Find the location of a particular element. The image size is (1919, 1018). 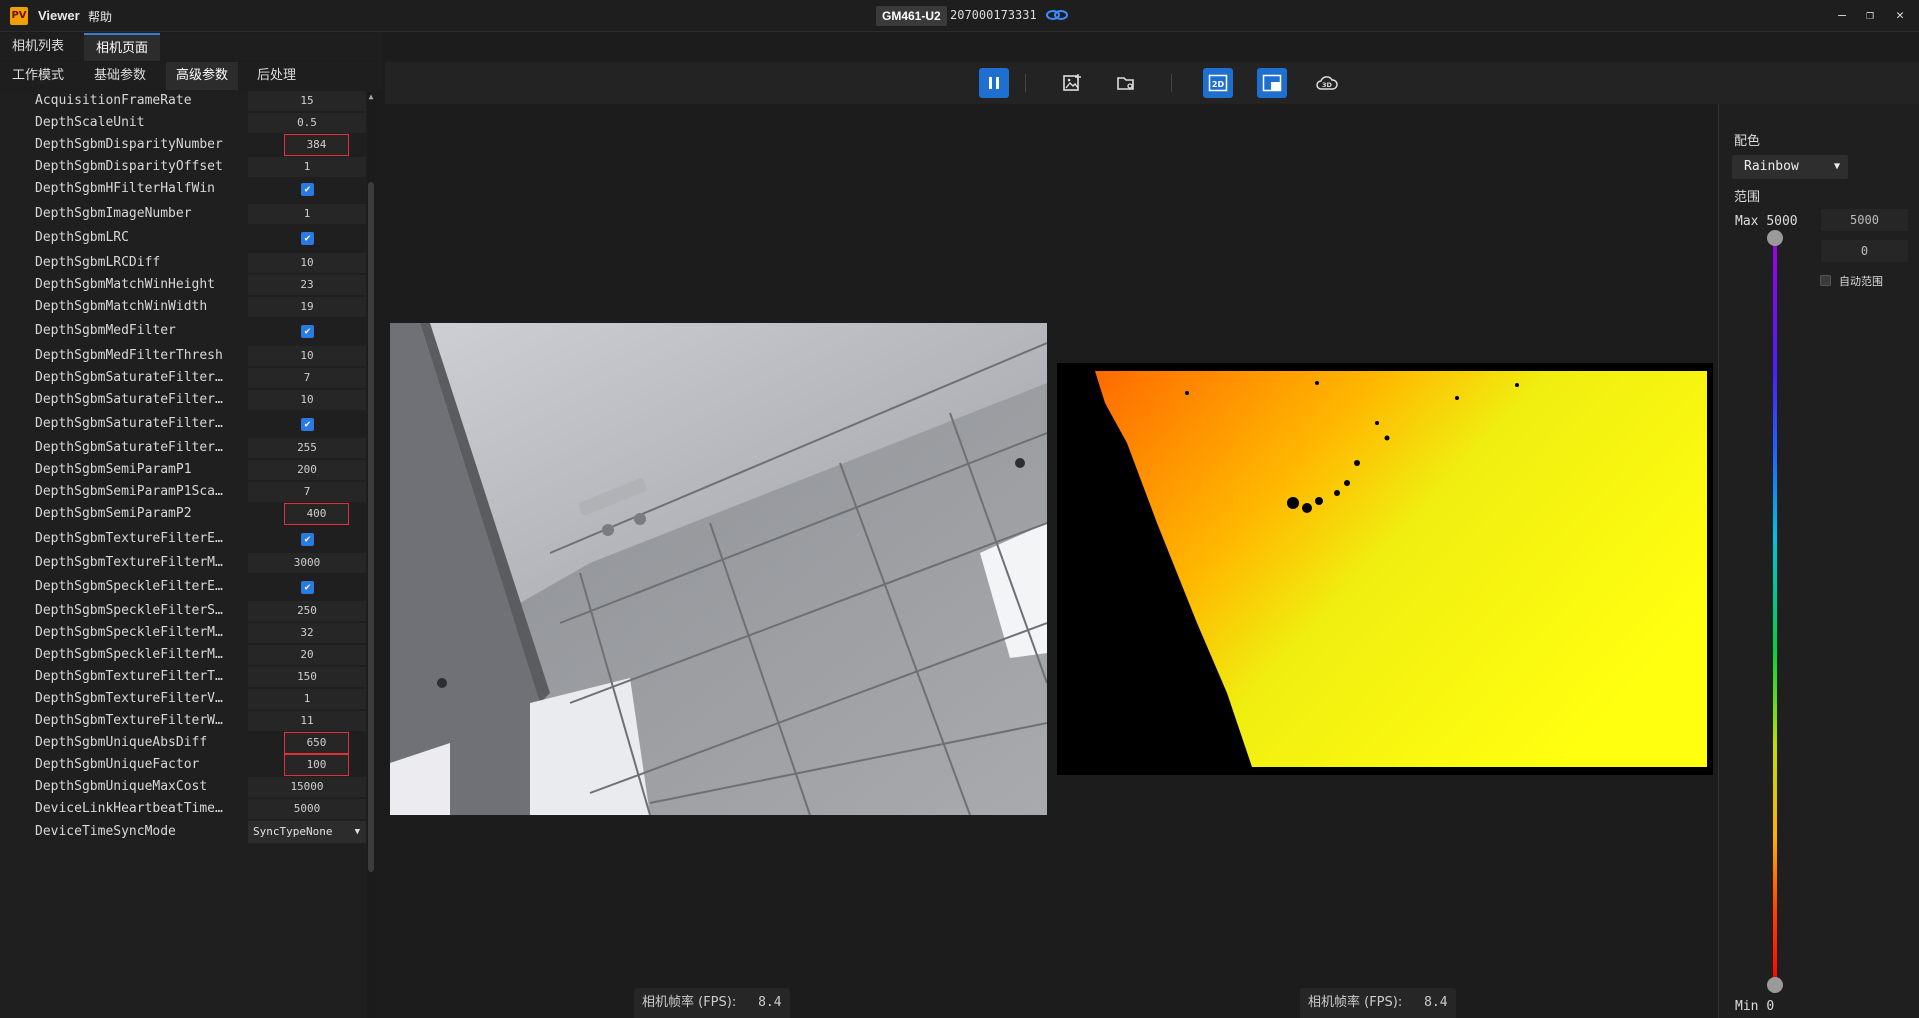

menu-help: 帮助 is located at coordinates (100, 16).